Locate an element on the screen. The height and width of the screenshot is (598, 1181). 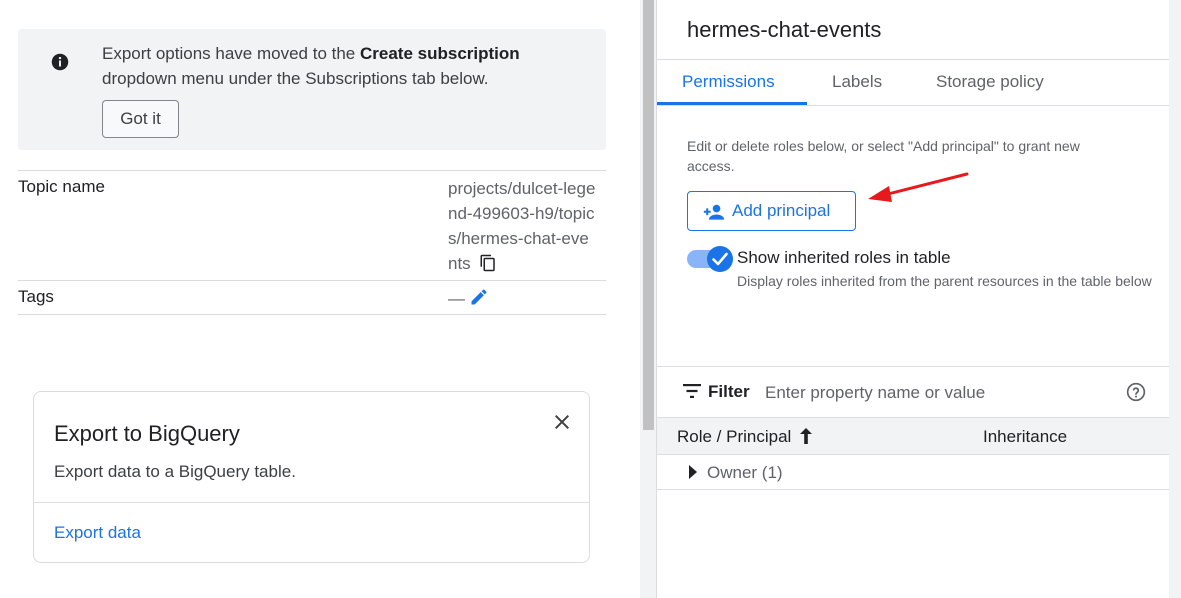
column-header-label: Role / Principal is located at coordinates (734, 436).